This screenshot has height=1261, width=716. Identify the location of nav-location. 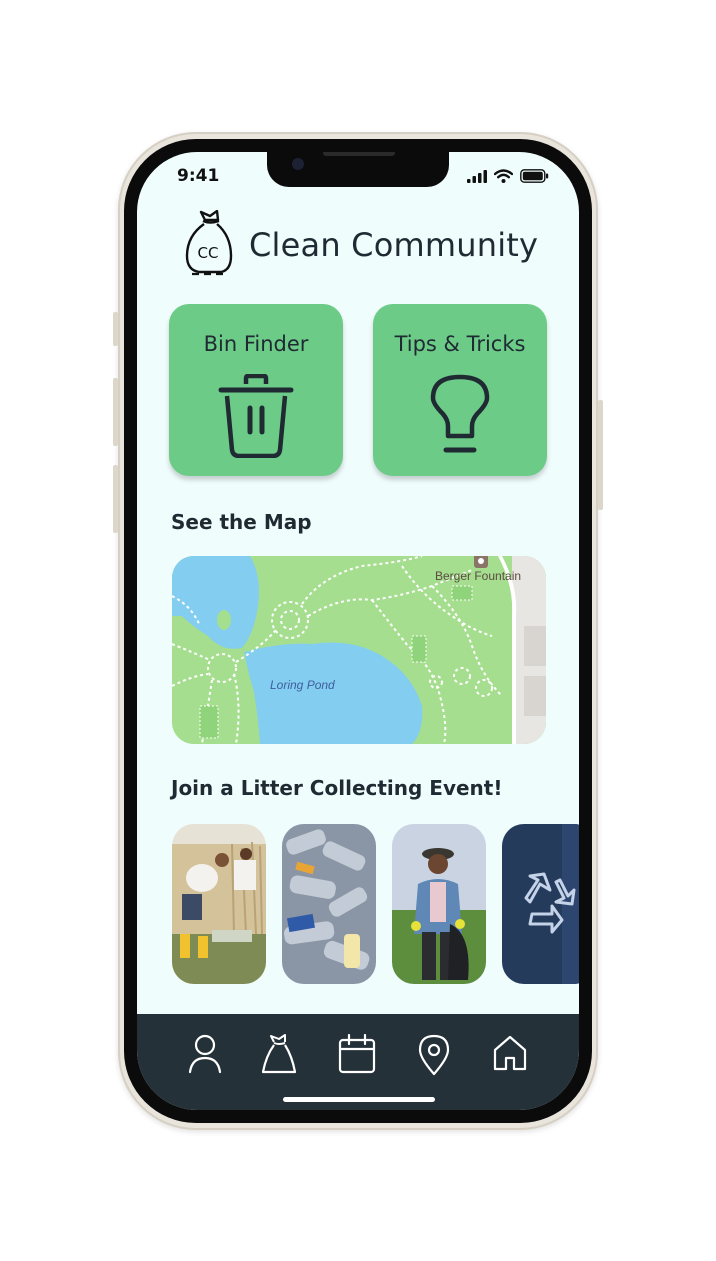
(434, 1056).